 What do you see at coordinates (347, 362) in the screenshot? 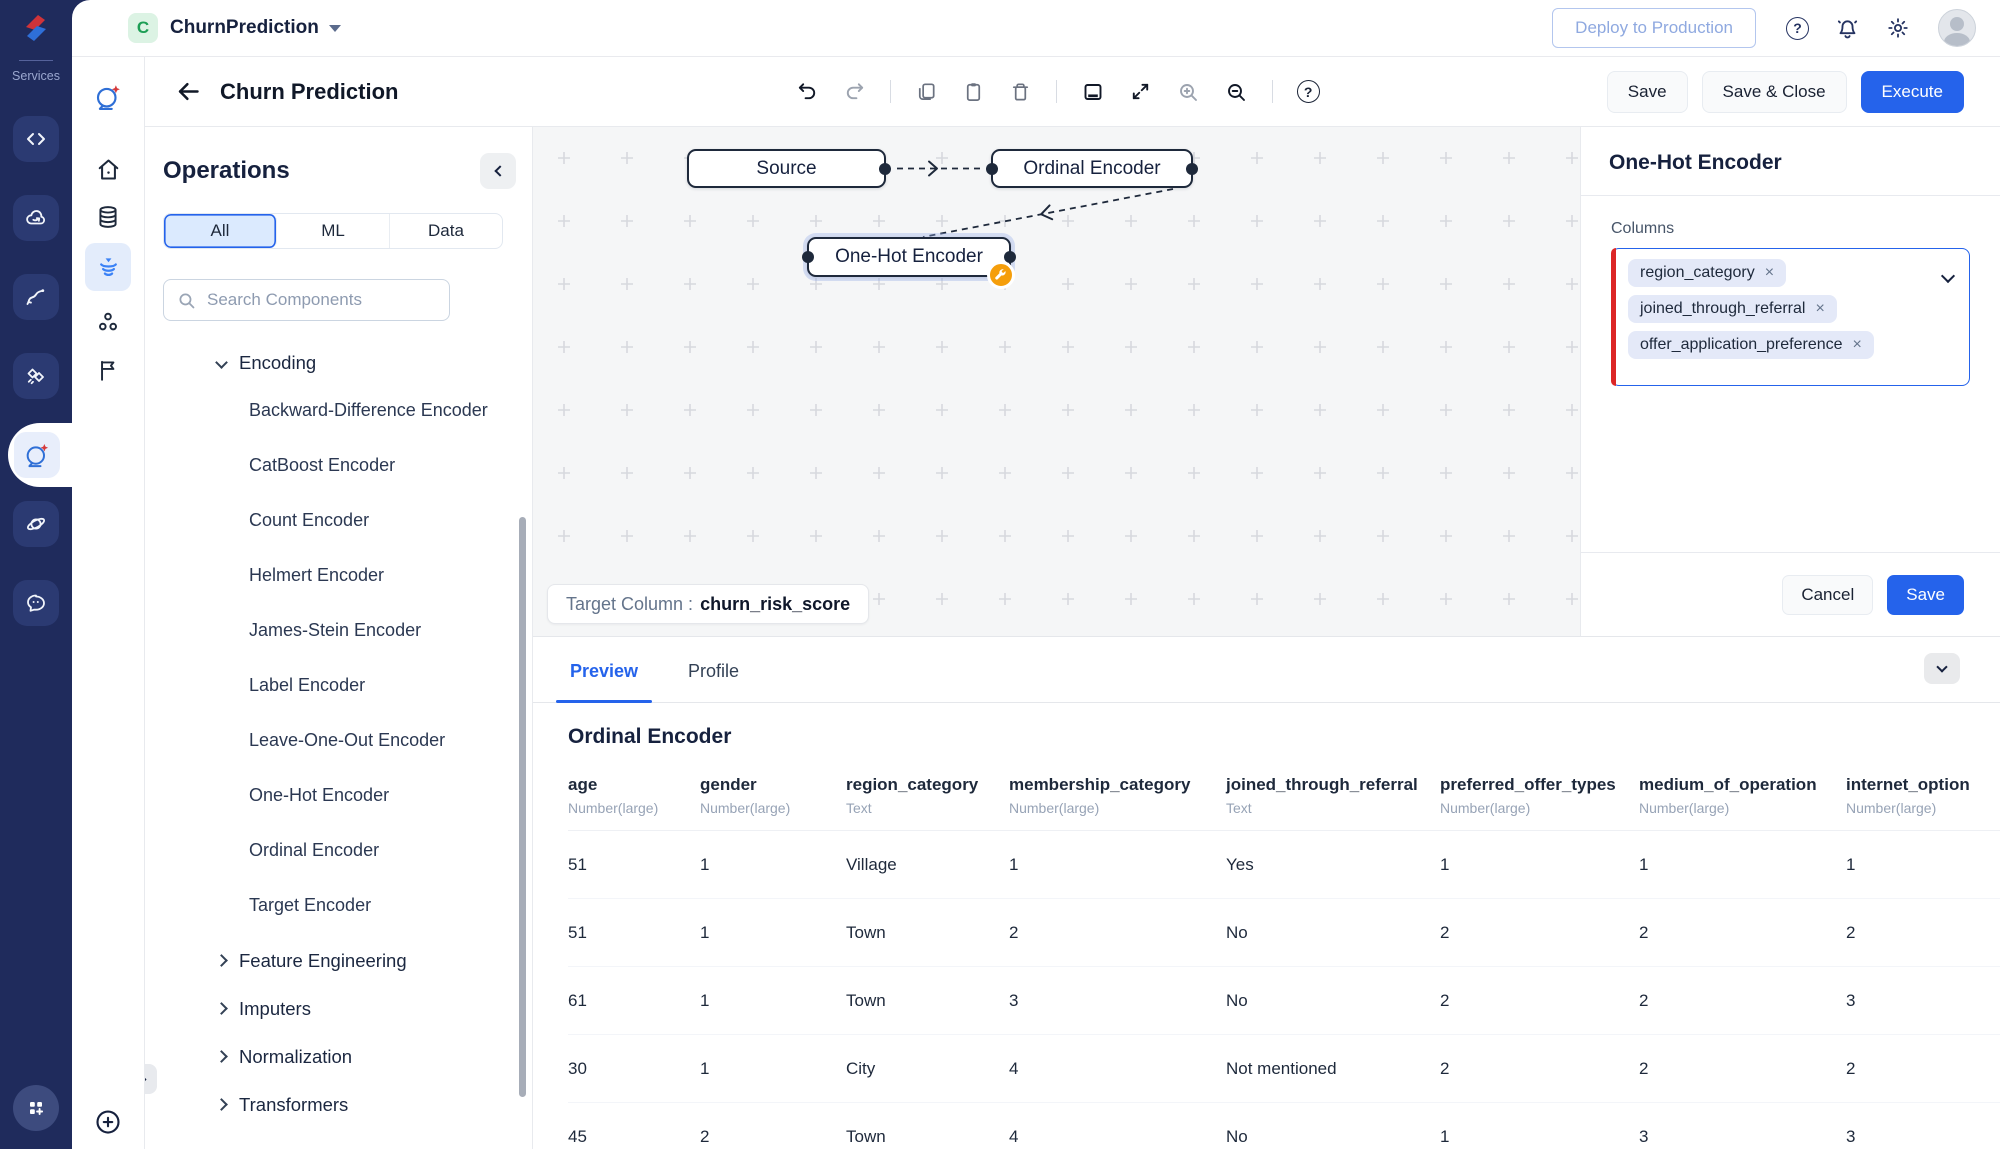
I see `section-encoding: Encoding` at bounding box center [347, 362].